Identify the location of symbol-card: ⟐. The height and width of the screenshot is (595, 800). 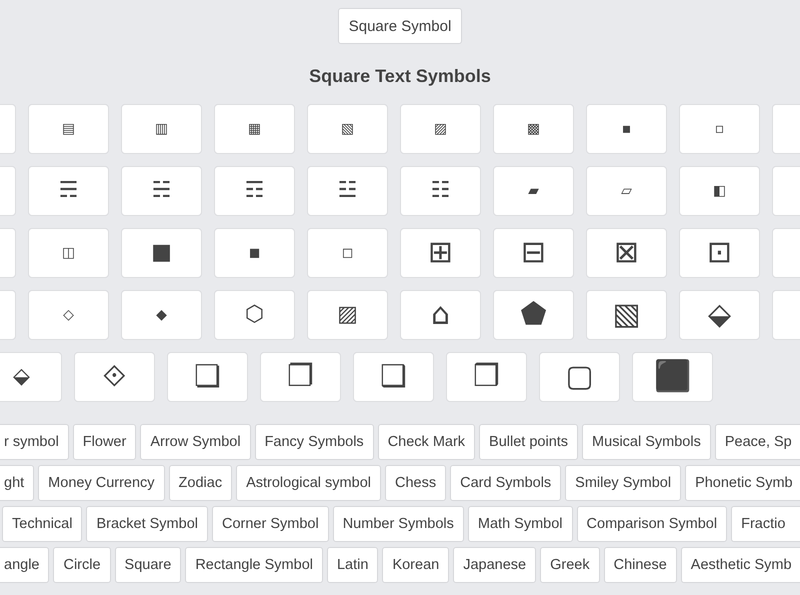
(114, 377).